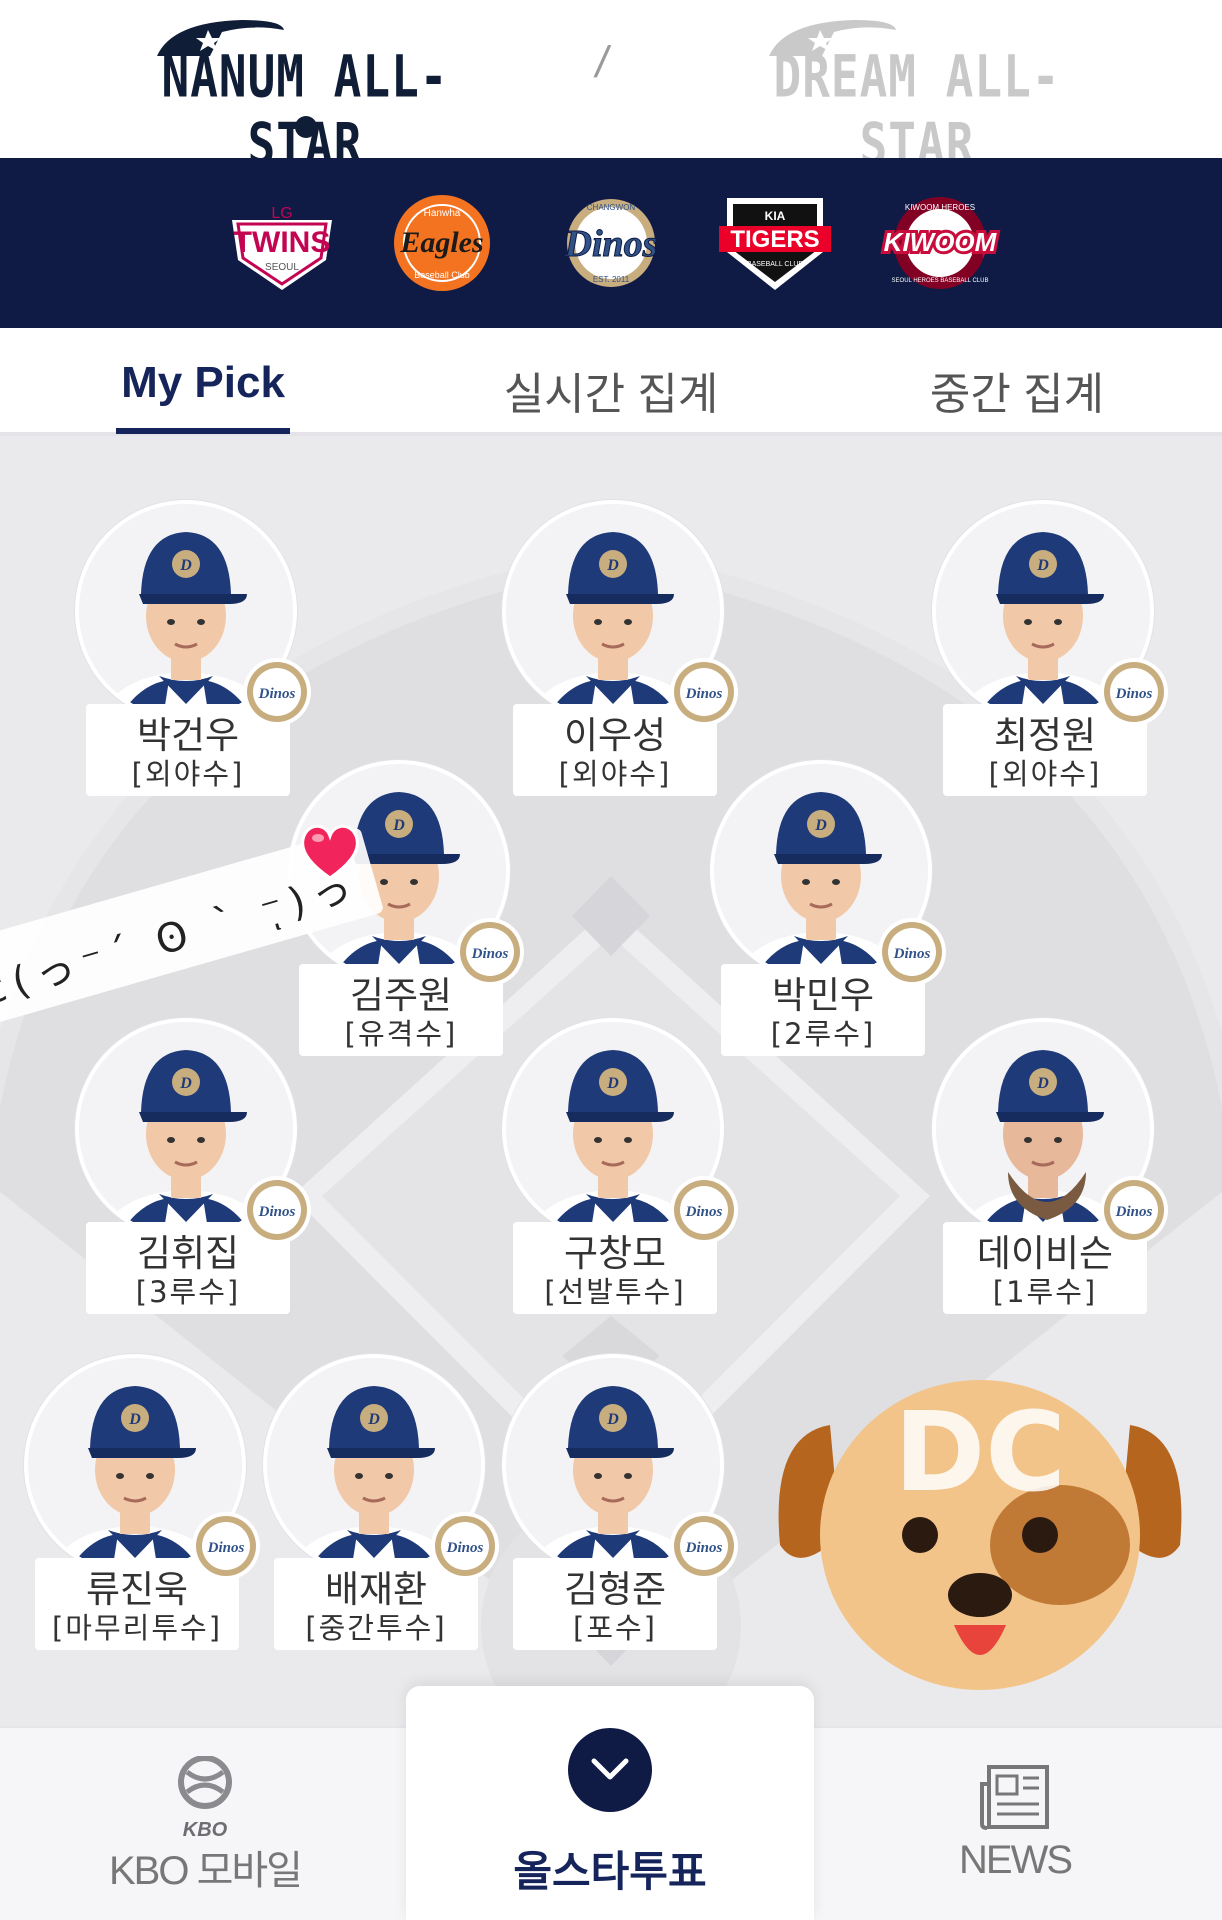 Image resolution: width=1222 pixels, height=1920 pixels. What do you see at coordinates (442, 275) in the screenshot?
I see `hanwha-sub-text: Baseball Club` at bounding box center [442, 275].